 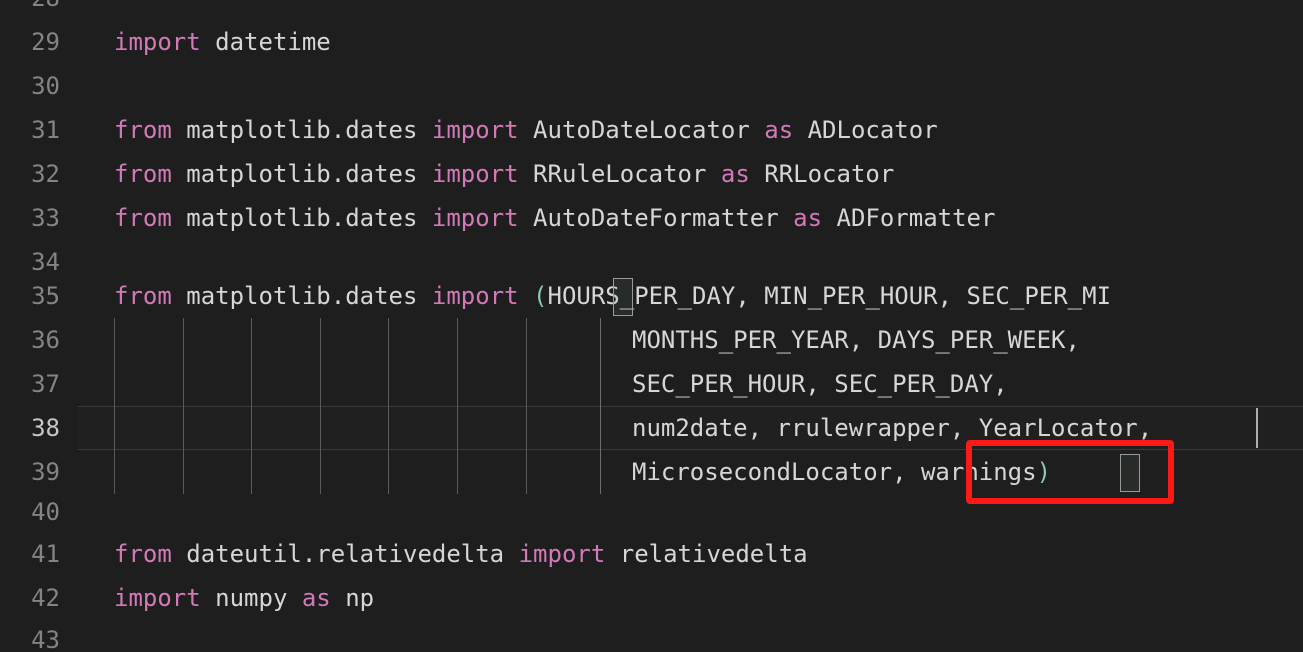 I want to click on line-number: 42, so click(x=45, y=598).